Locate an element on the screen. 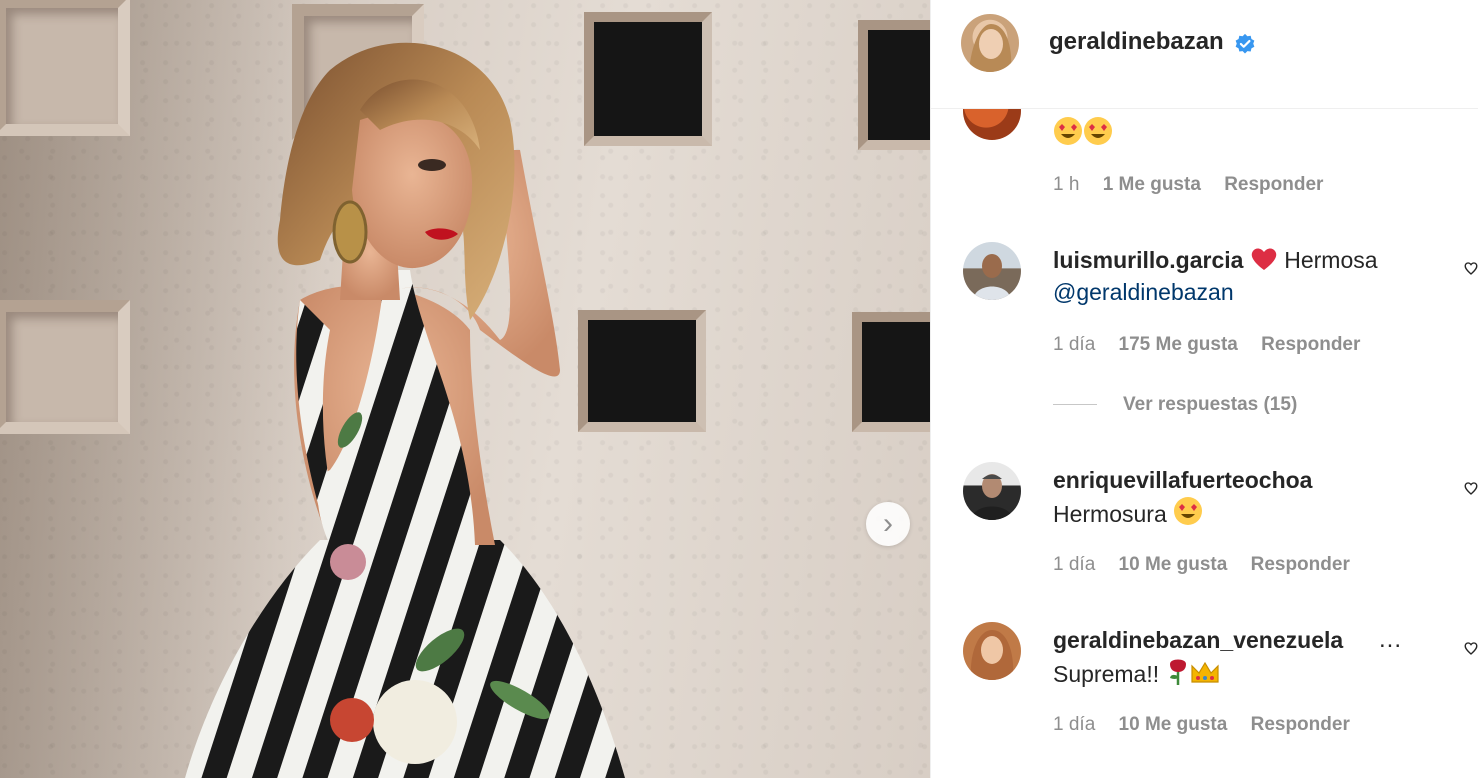 The height and width of the screenshot is (778, 1478). comment-text: Hermosura is located at coordinates (1128, 513).